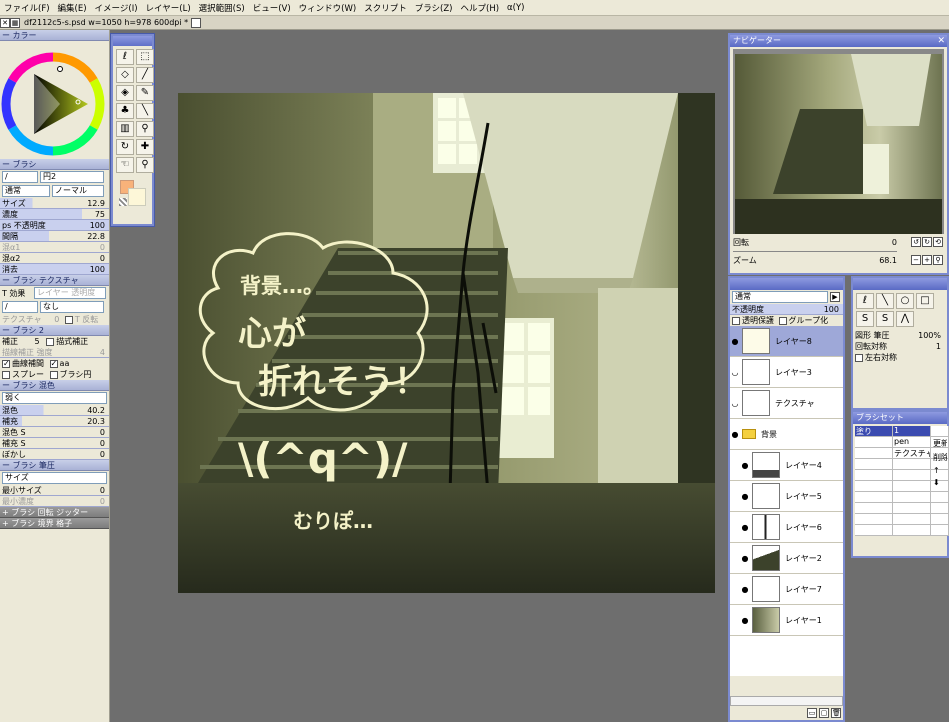  I want to click on ps-opacity-slider: ps 不透明度 100, so click(54, 225).